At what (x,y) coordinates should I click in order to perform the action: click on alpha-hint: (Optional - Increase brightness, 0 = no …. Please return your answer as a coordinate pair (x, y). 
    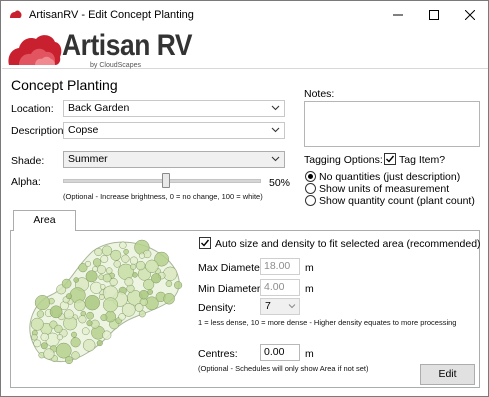
    Looking at the image, I should click on (163, 196).